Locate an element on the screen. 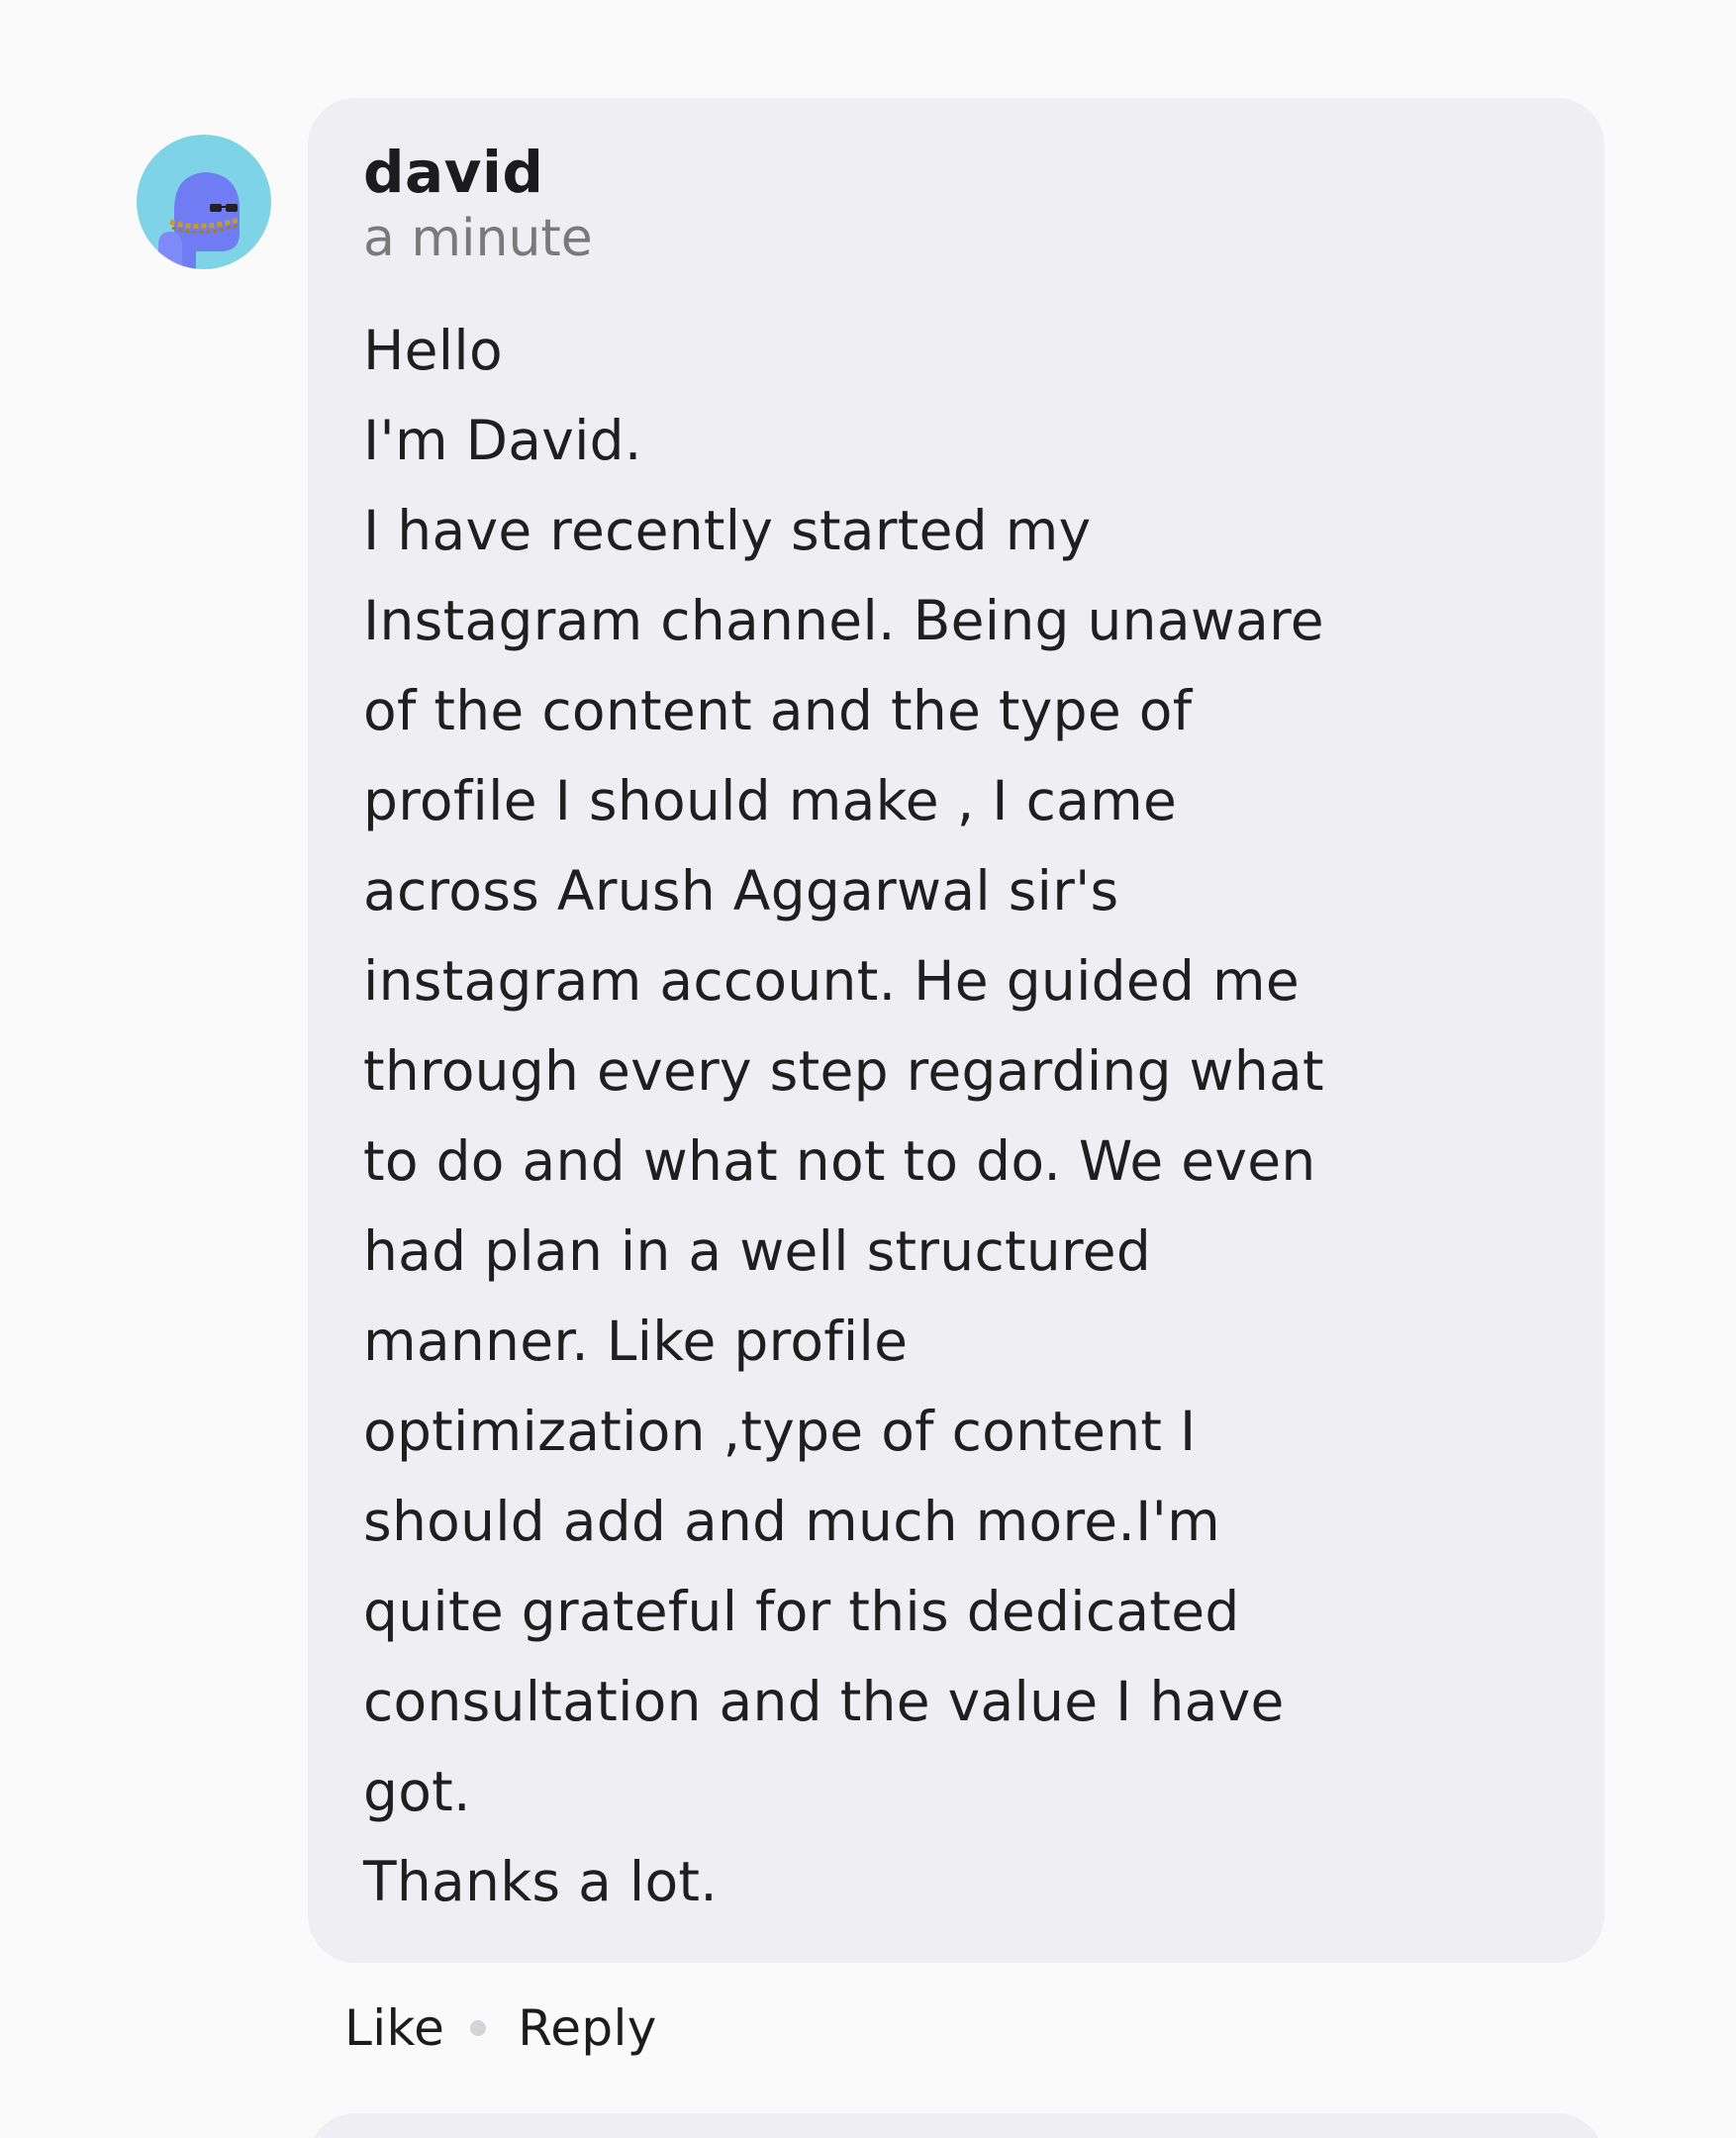  comment-line: had plan in a well structured is located at coordinates (757, 1251).